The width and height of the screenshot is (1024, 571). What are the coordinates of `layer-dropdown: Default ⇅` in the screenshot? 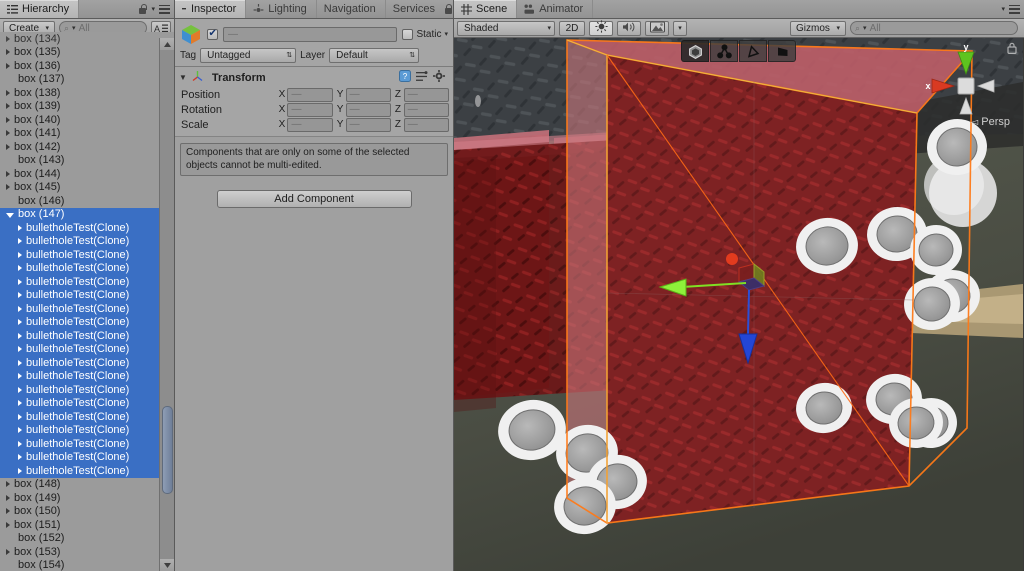 It's located at (374, 55).